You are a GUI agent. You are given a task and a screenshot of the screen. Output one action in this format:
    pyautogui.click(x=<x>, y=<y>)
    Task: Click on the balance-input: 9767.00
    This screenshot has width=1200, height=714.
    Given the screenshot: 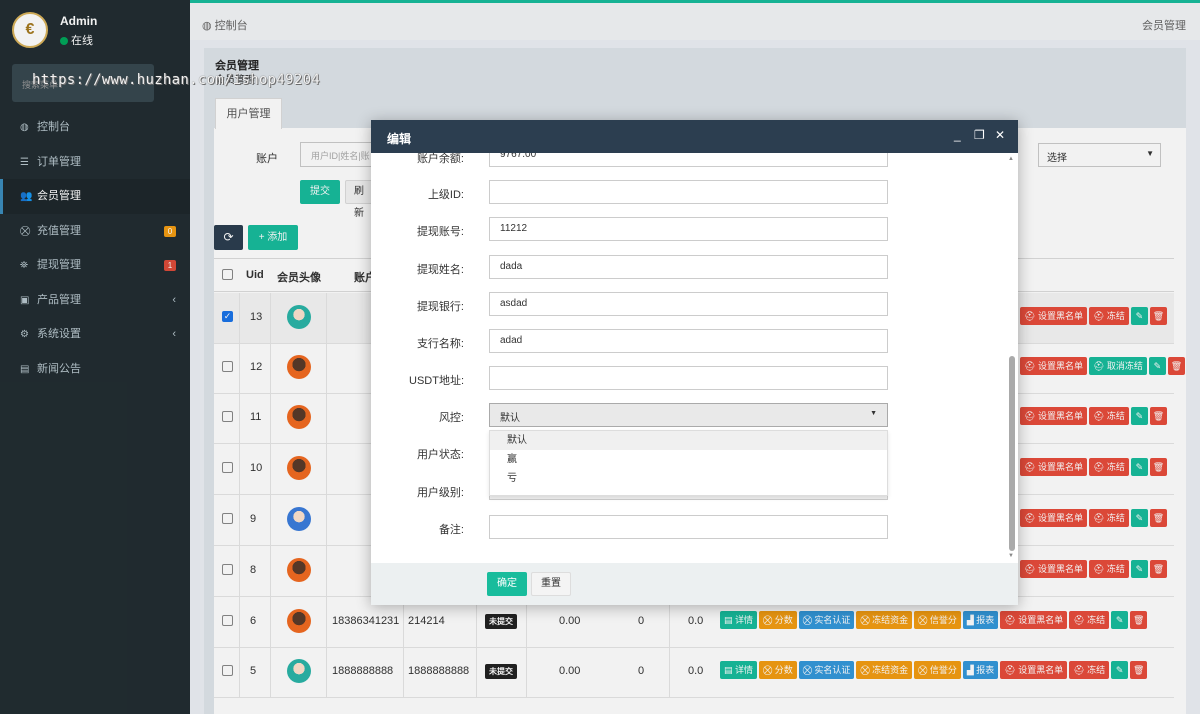 What is the action you would take?
    pyautogui.click(x=688, y=160)
    